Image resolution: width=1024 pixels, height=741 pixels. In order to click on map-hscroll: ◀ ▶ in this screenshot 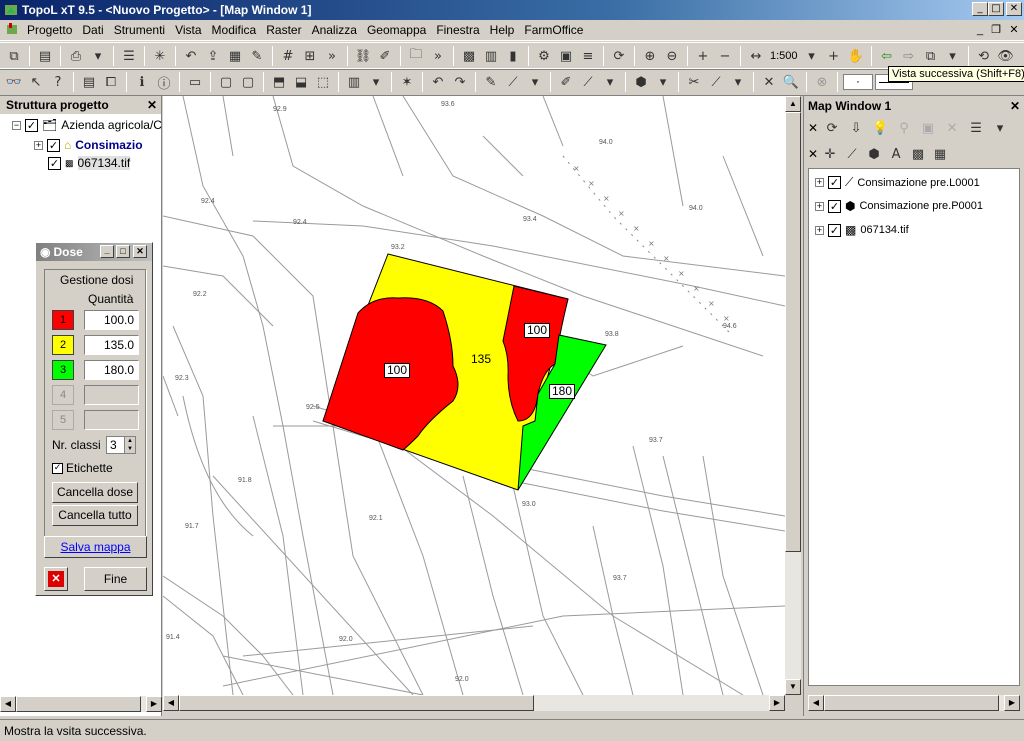, I will do `click(474, 703)`.